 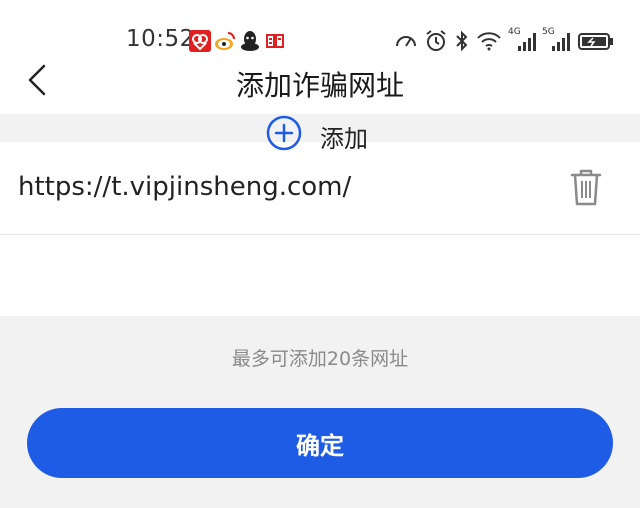 I want to click on page-title: 添加诈骗网址, so click(x=319, y=85).